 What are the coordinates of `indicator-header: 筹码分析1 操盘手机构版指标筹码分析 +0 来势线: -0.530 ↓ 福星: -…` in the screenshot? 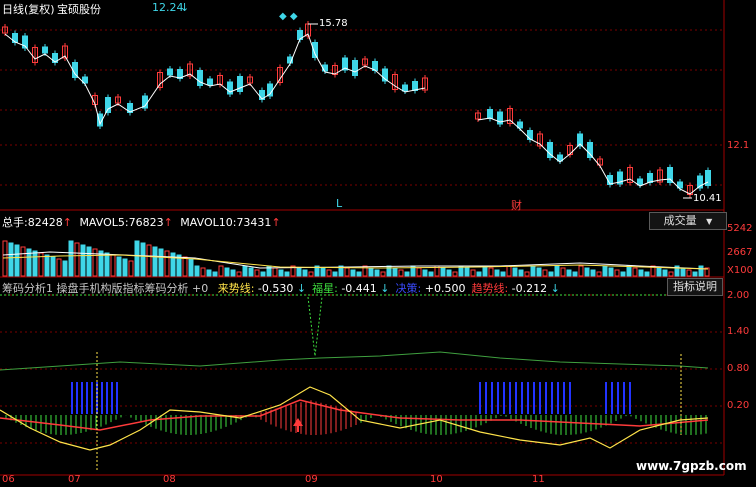 It's located at (281, 288).